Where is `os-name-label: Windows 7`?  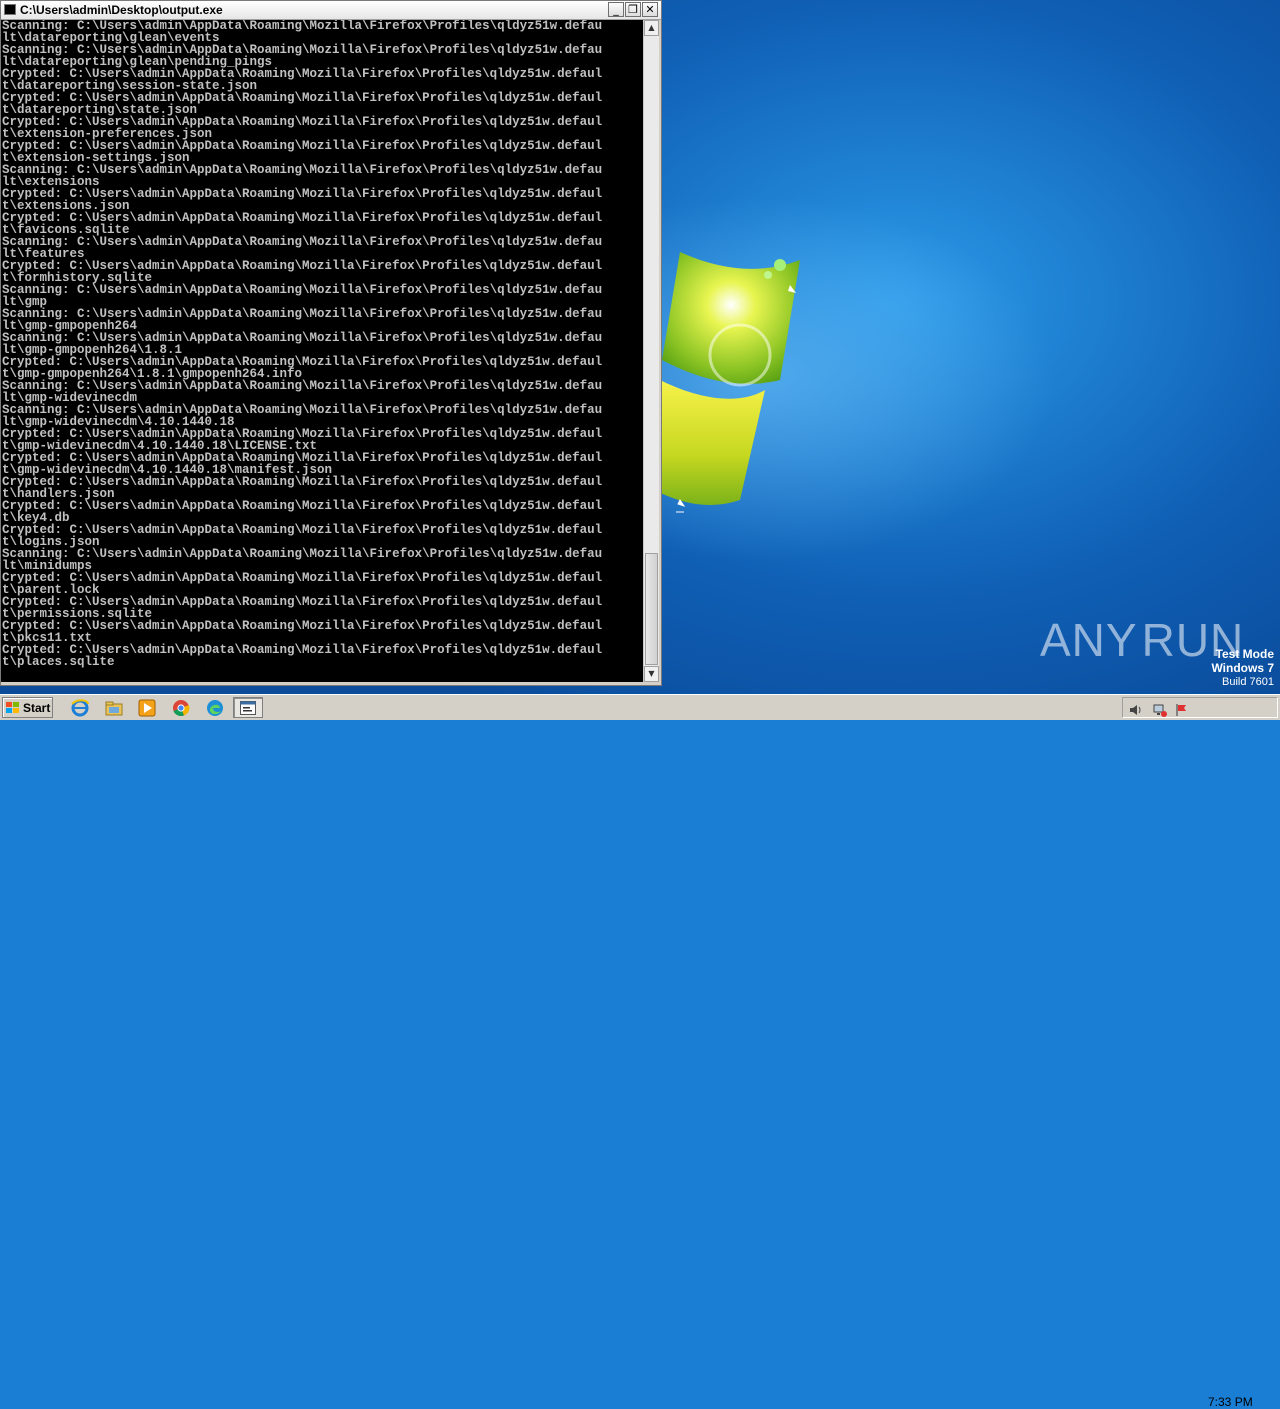 os-name-label: Windows 7 is located at coordinates (1242, 668).